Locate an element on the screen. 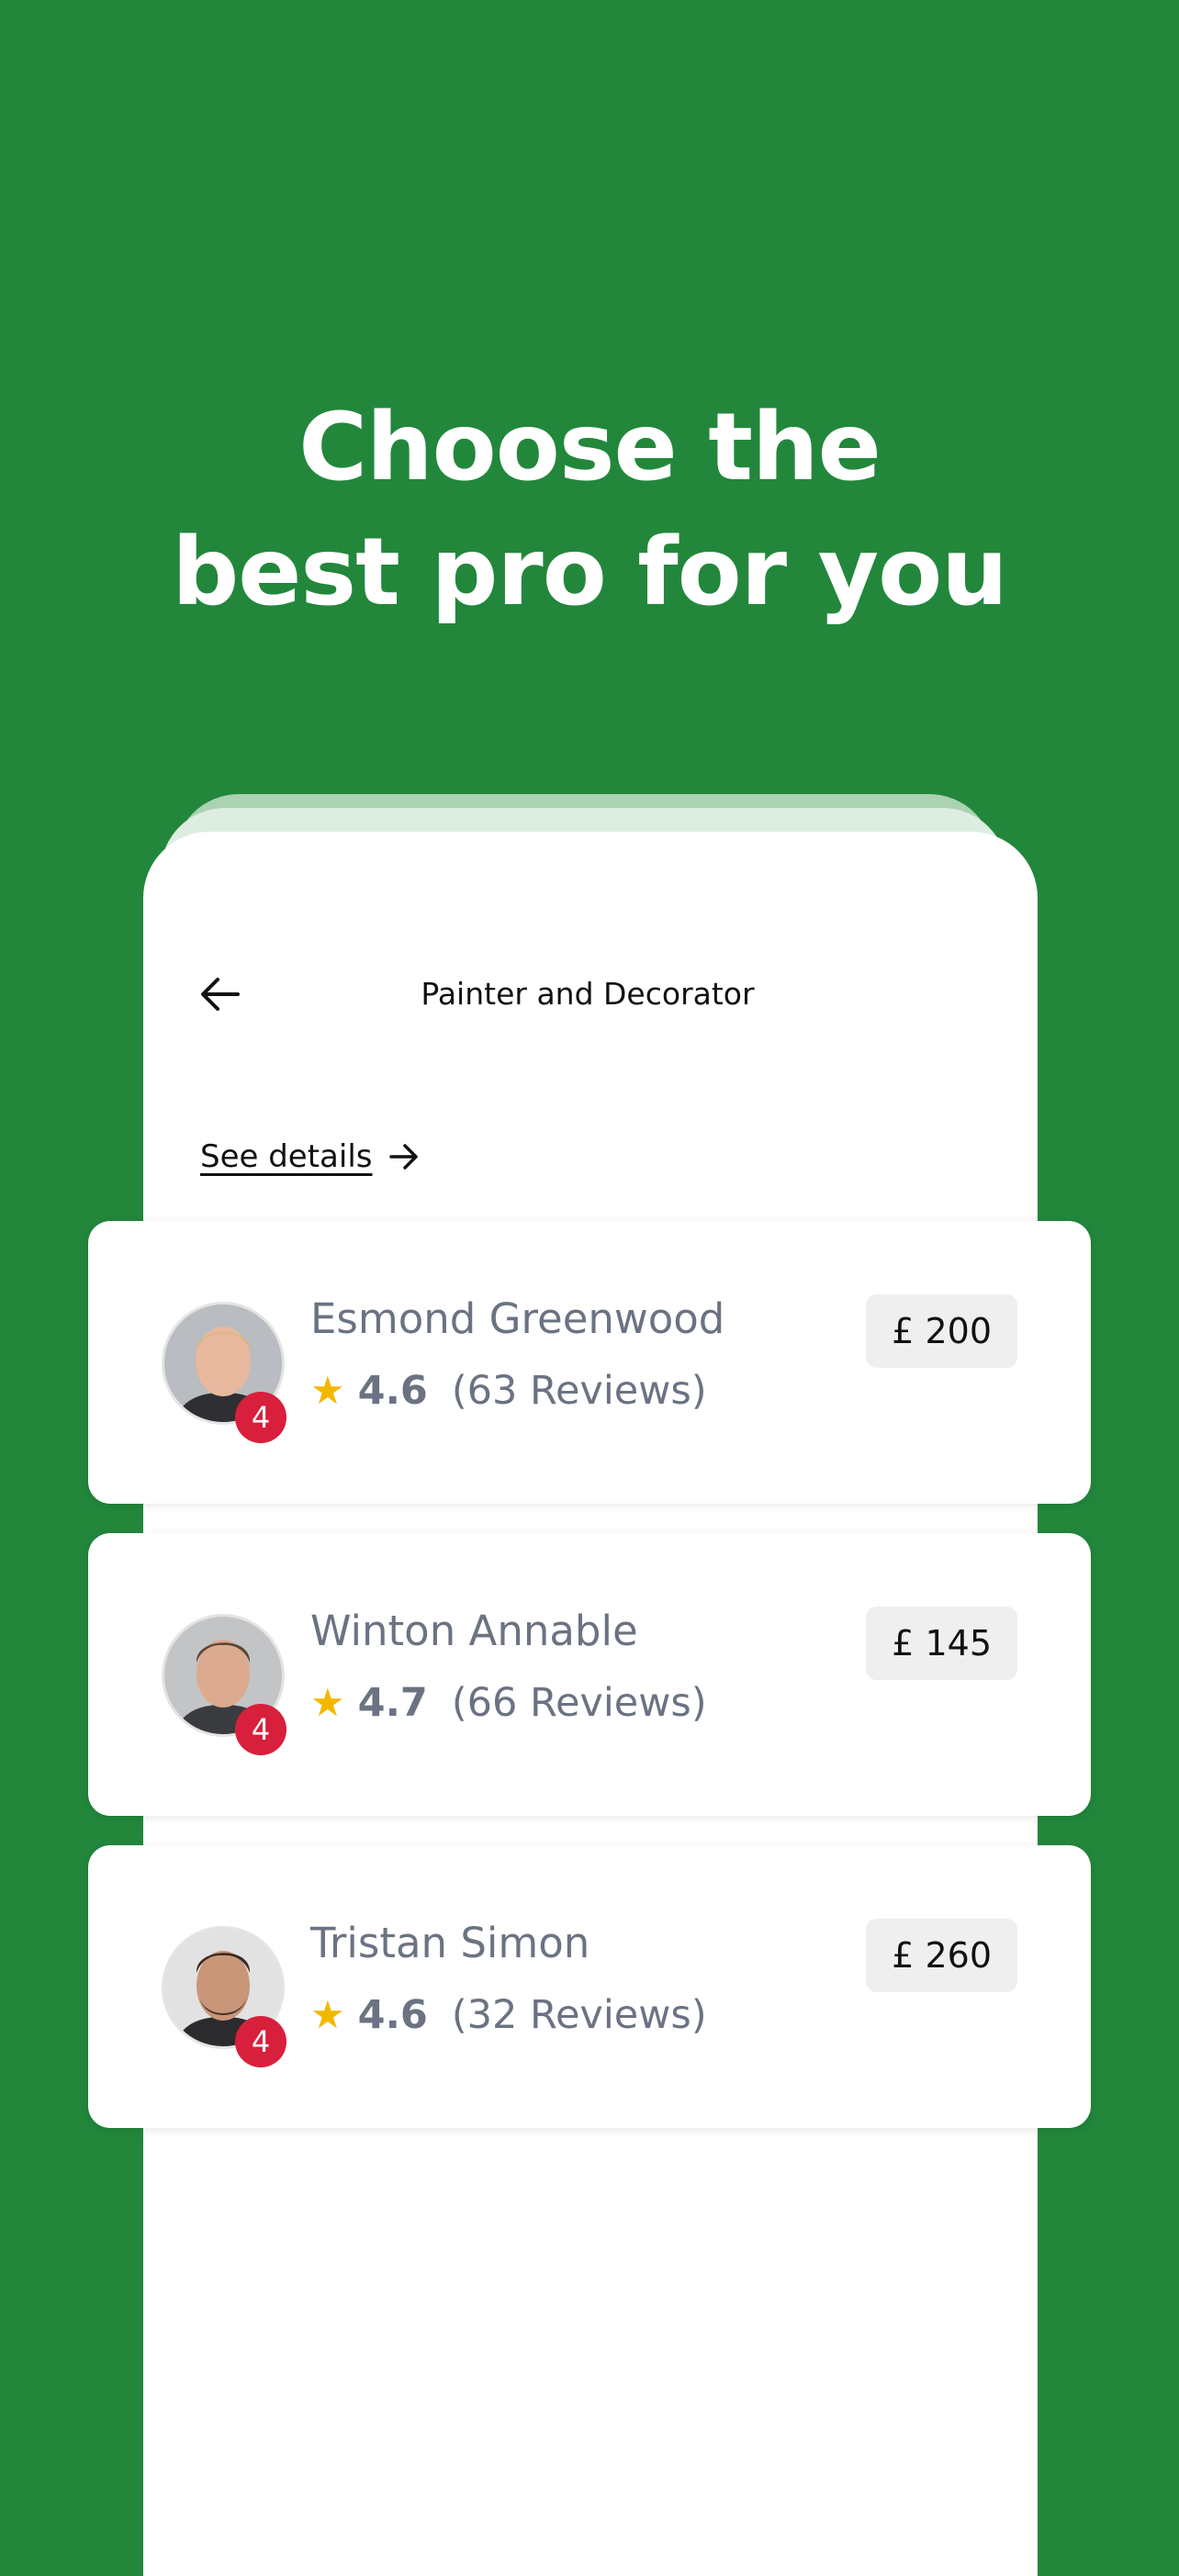 The height and width of the screenshot is (2576, 1179). rating-value: 4.7 is located at coordinates (392, 1703).